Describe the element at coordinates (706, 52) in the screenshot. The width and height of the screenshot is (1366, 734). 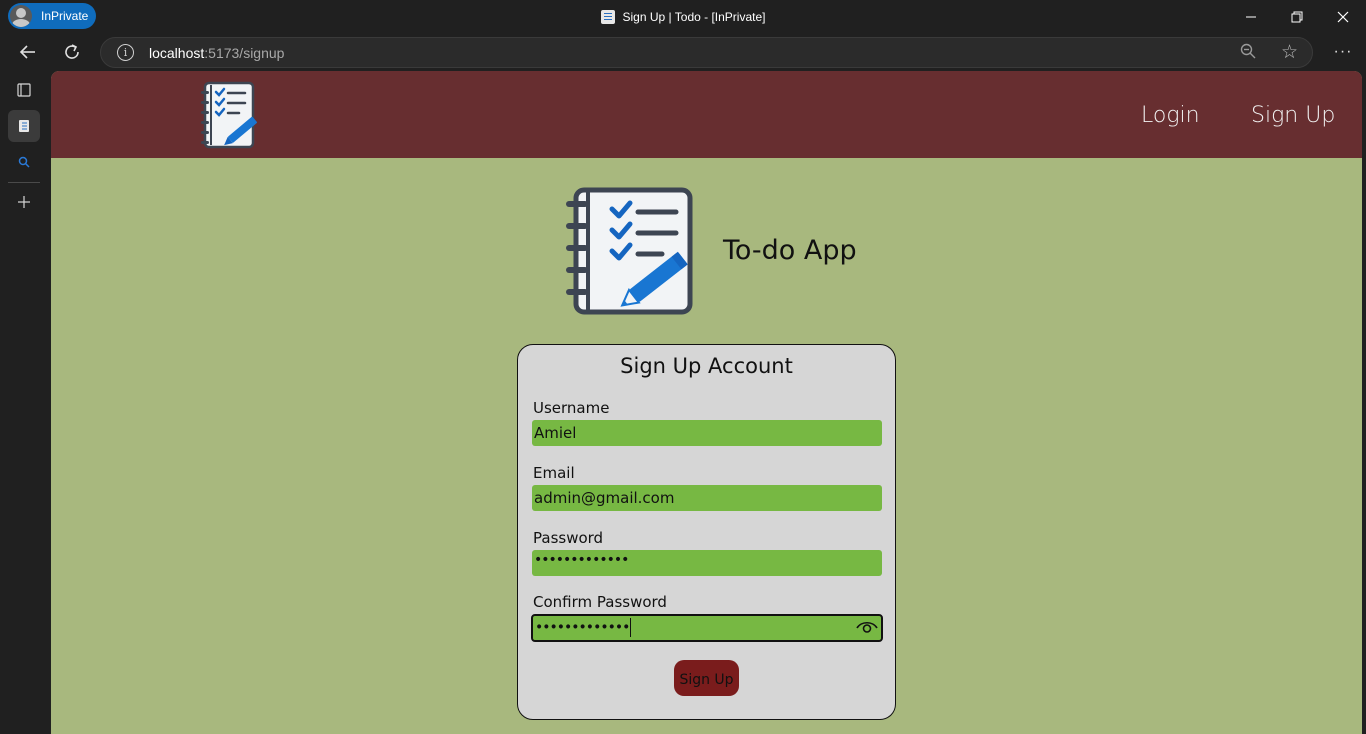
I see `address-bar: i localhost:5173/signup ☆` at that location.